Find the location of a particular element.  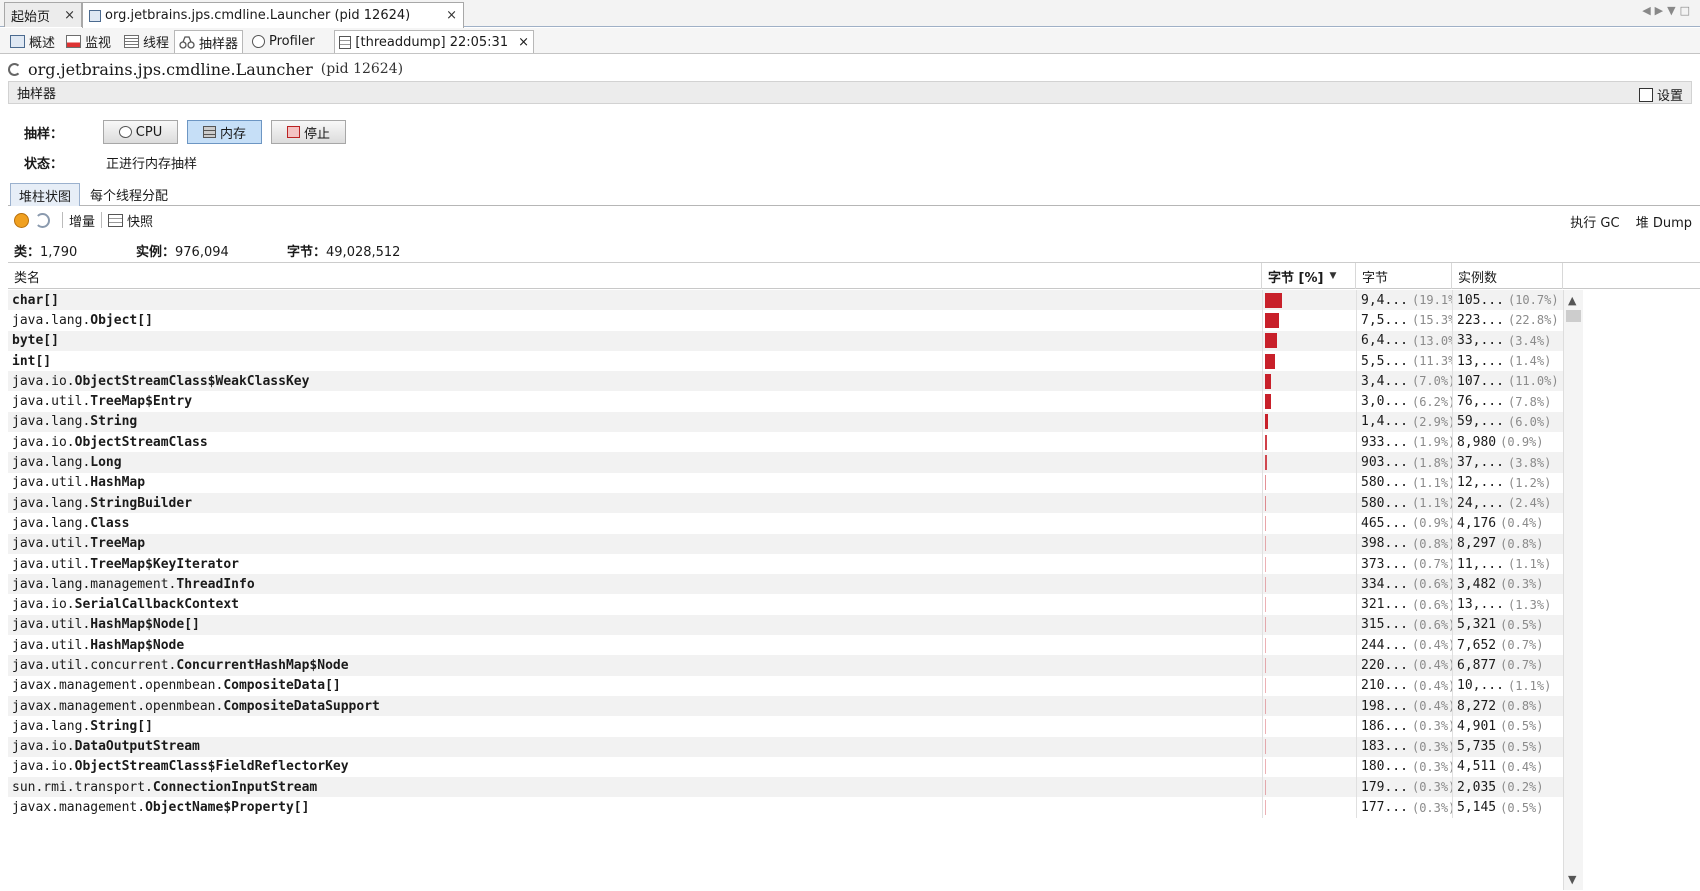

stop-button: 停止 is located at coordinates (308, 132).